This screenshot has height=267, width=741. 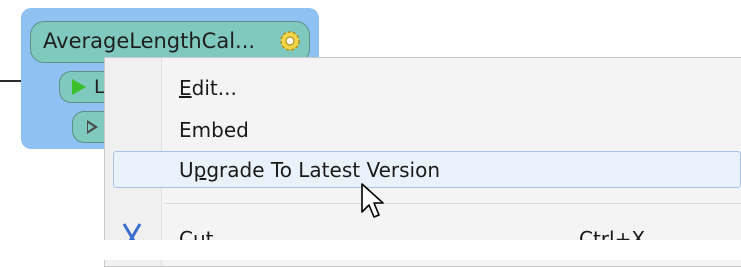 What do you see at coordinates (372, 200) in the screenshot?
I see `mouse-pointer-icon` at bounding box center [372, 200].